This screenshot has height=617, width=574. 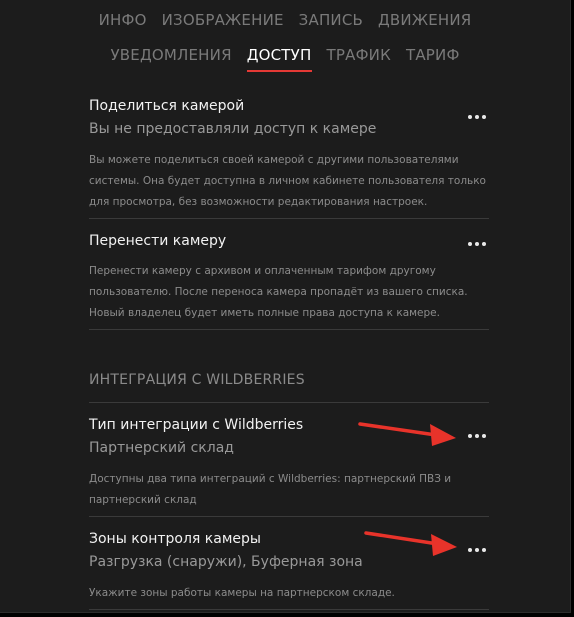 What do you see at coordinates (175, 539) in the screenshot?
I see `control-zones-title: Зоны контроля камеры` at bounding box center [175, 539].